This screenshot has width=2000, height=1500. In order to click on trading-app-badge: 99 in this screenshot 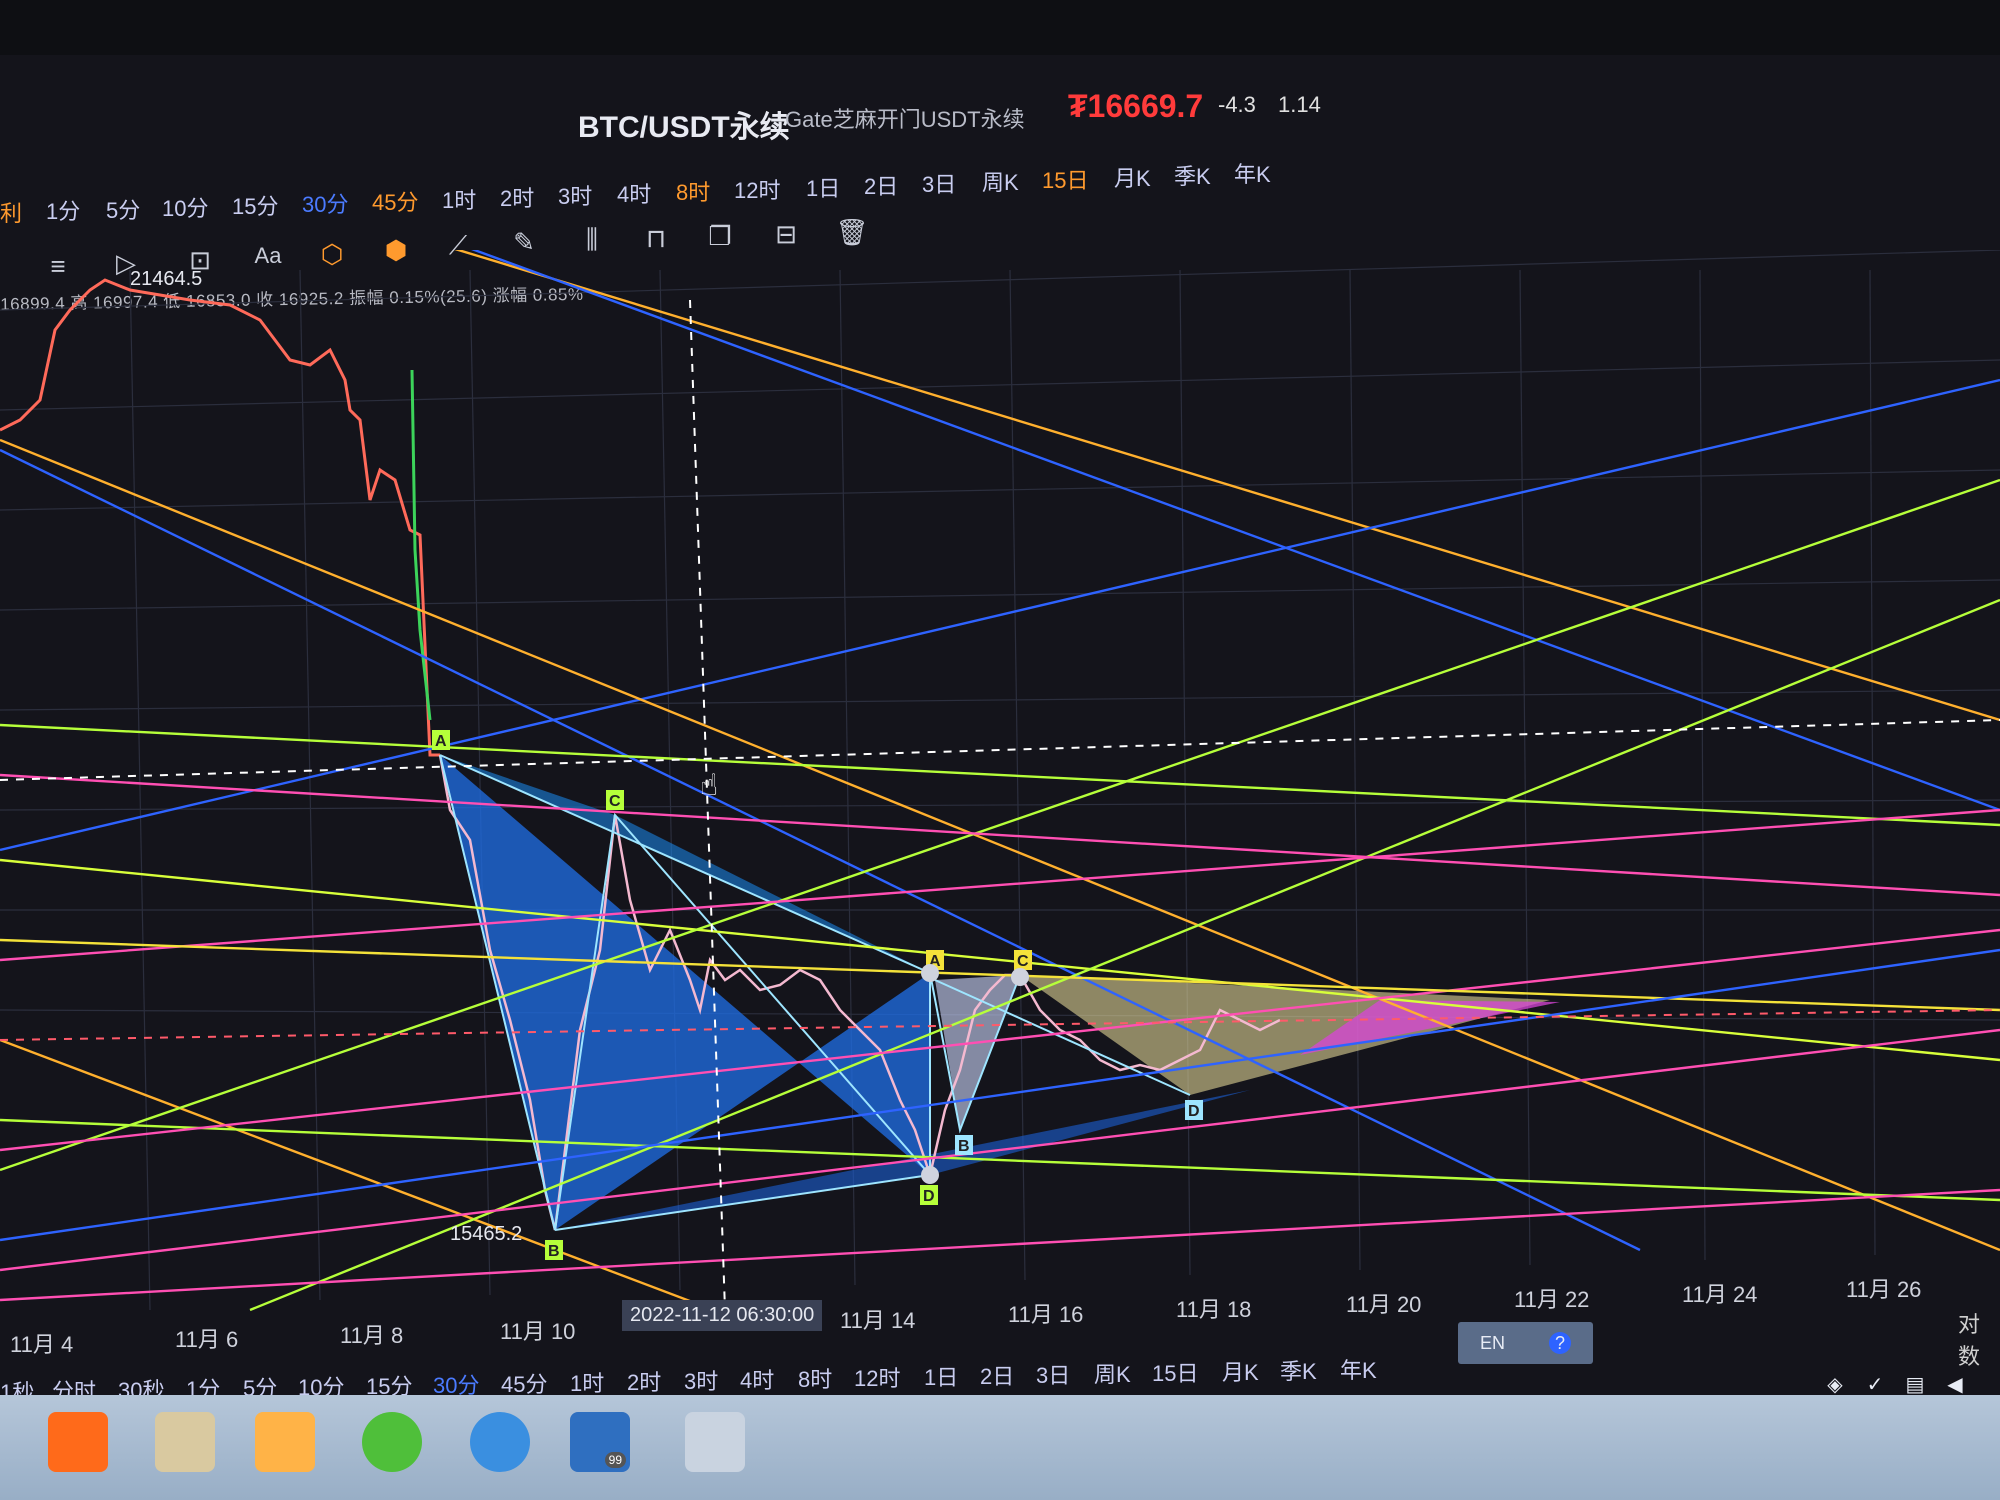, I will do `click(615, 1460)`.